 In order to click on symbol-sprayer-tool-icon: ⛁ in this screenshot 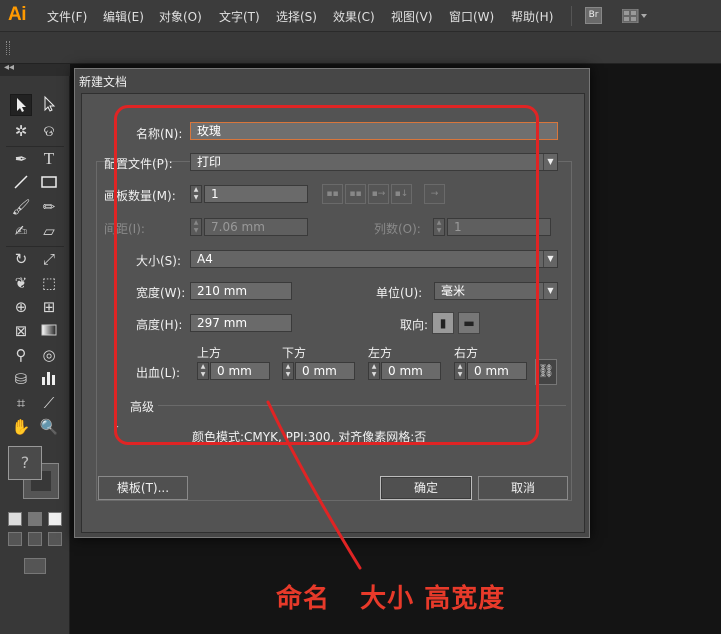, I will do `click(21, 379)`.